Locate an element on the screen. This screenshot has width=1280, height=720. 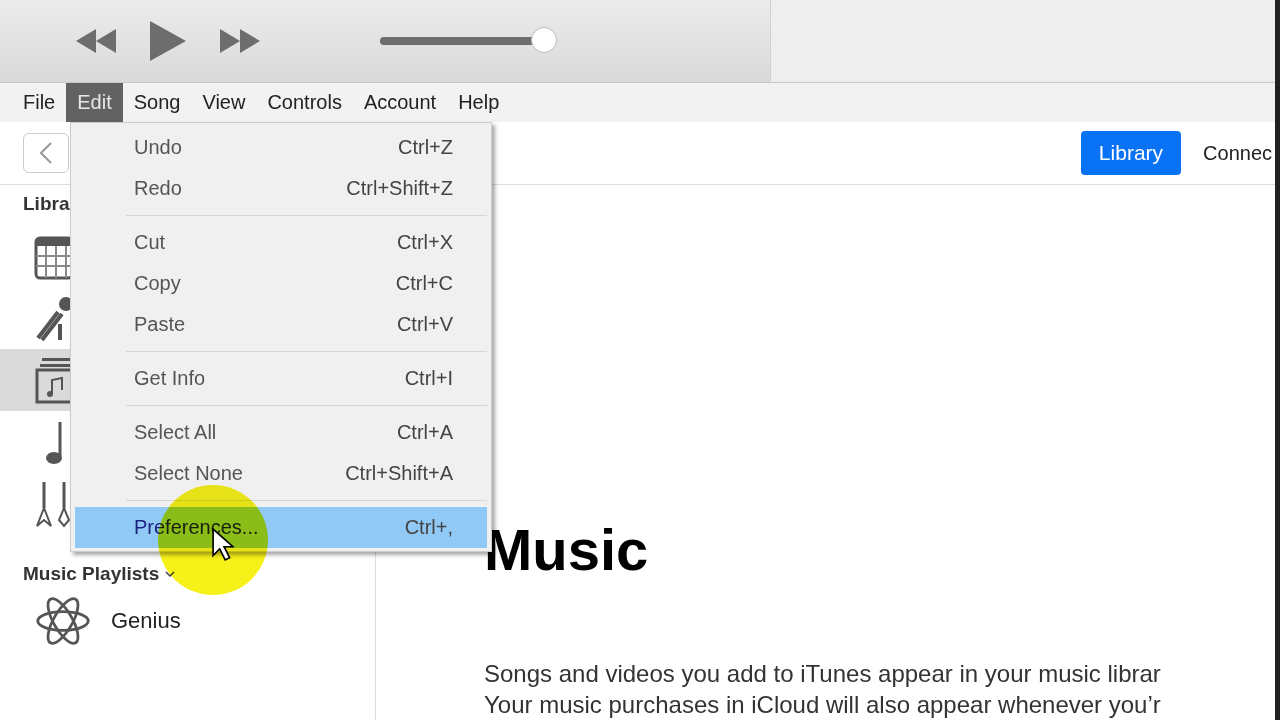
sidebar-heading: Libra is located at coordinates (46, 204).